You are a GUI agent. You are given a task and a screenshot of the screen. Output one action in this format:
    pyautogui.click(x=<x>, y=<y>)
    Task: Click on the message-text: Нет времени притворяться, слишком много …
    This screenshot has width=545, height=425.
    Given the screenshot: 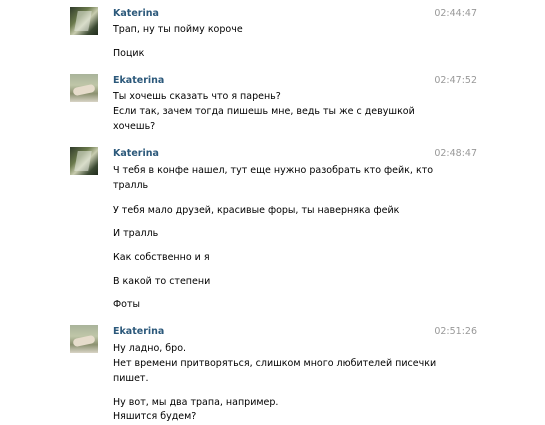 What is the action you would take?
    pyautogui.click(x=275, y=371)
    